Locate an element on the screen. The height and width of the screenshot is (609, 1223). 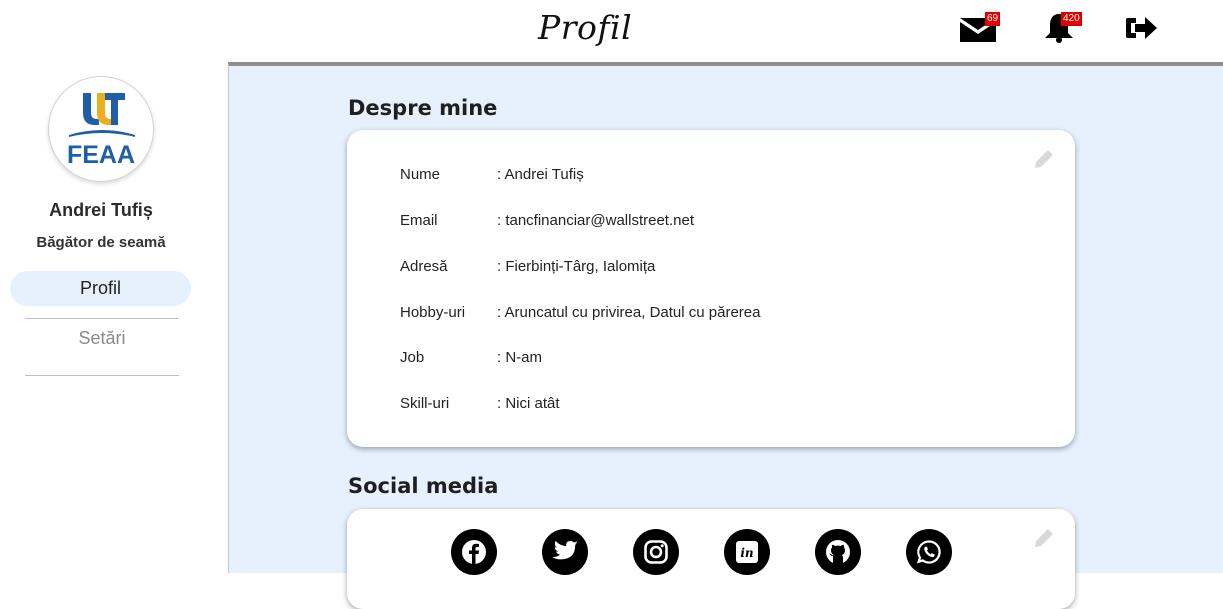
top-header: Profil 69 420 is located at coordinates (611, 31).